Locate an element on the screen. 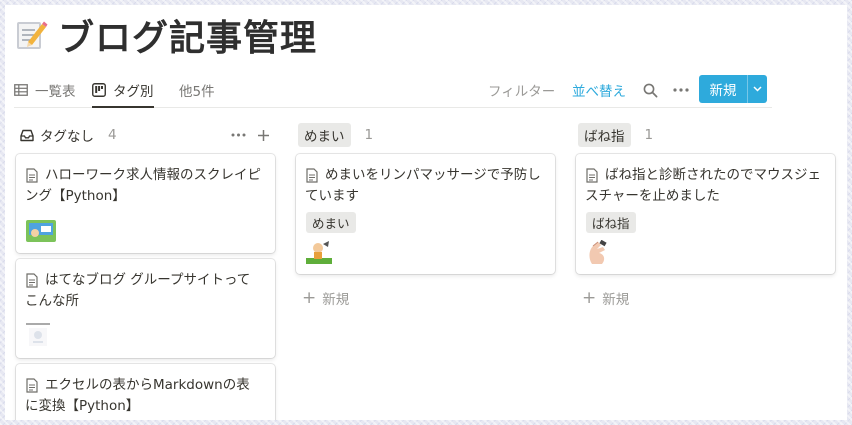 Image resolution: width=852 pixels, height=425 pixels. board-card: めまいをリンパマッサージで予防しています めまい is located at coordinates (425, 214).